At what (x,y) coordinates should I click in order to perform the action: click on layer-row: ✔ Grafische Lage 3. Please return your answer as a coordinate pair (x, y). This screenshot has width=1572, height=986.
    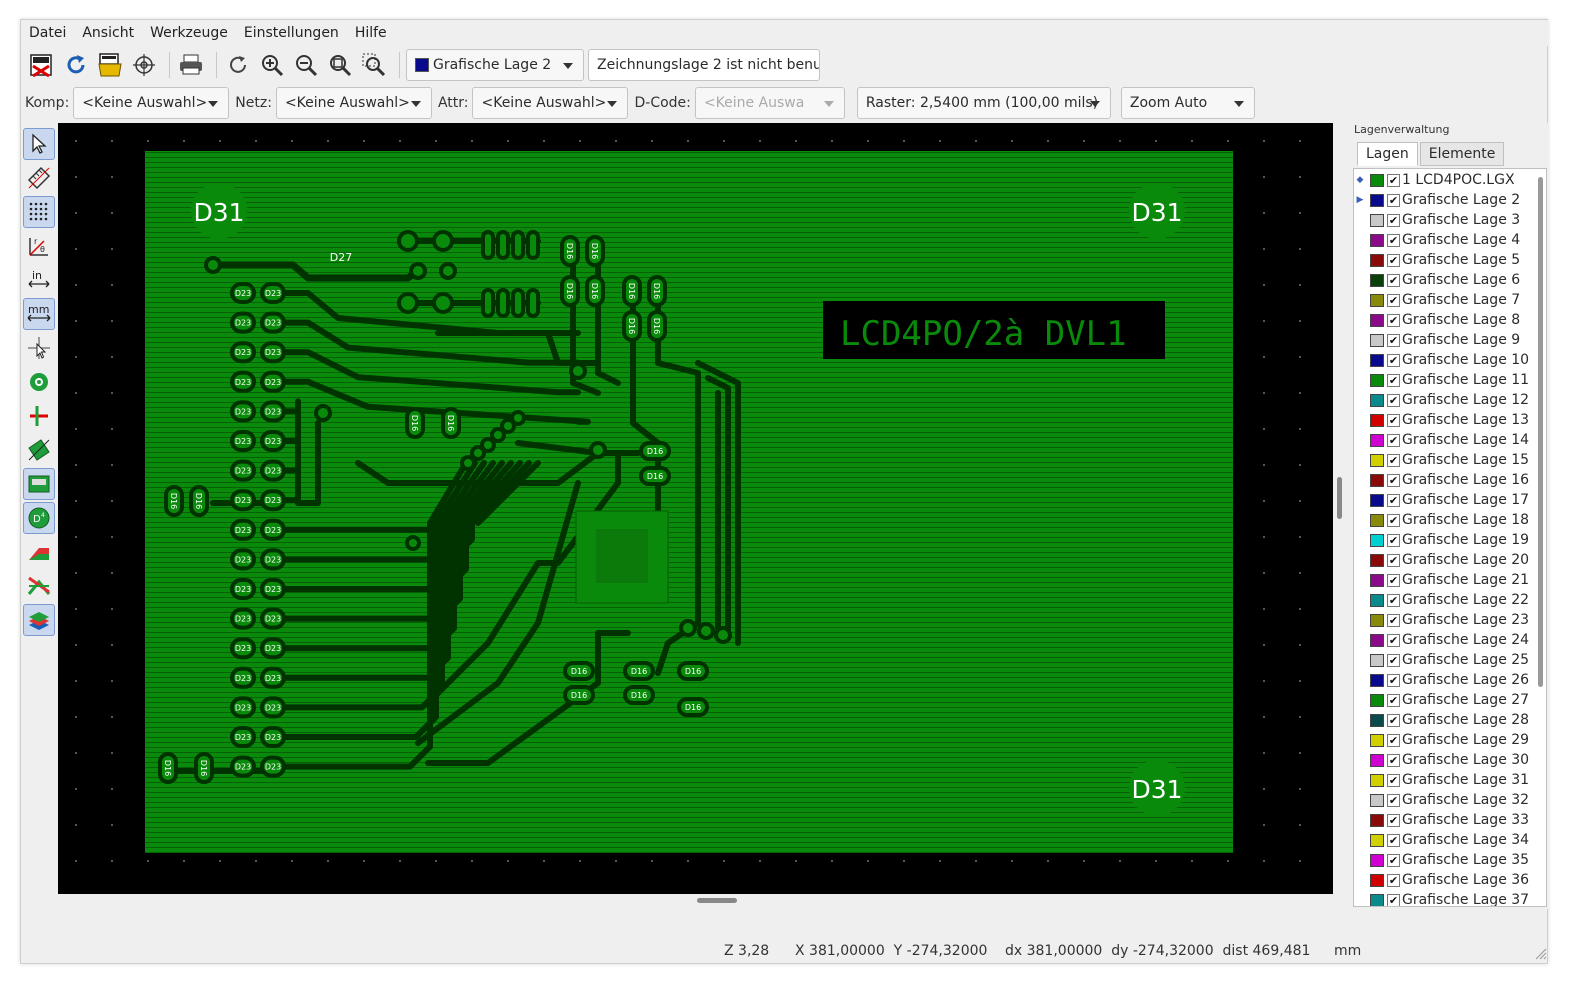
    Looking at the image, I should click on (1444, 220).